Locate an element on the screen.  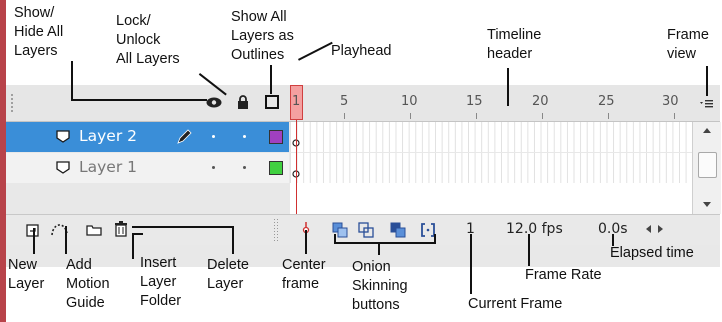
motion-guide-icon is located at coordinates (60, 229).